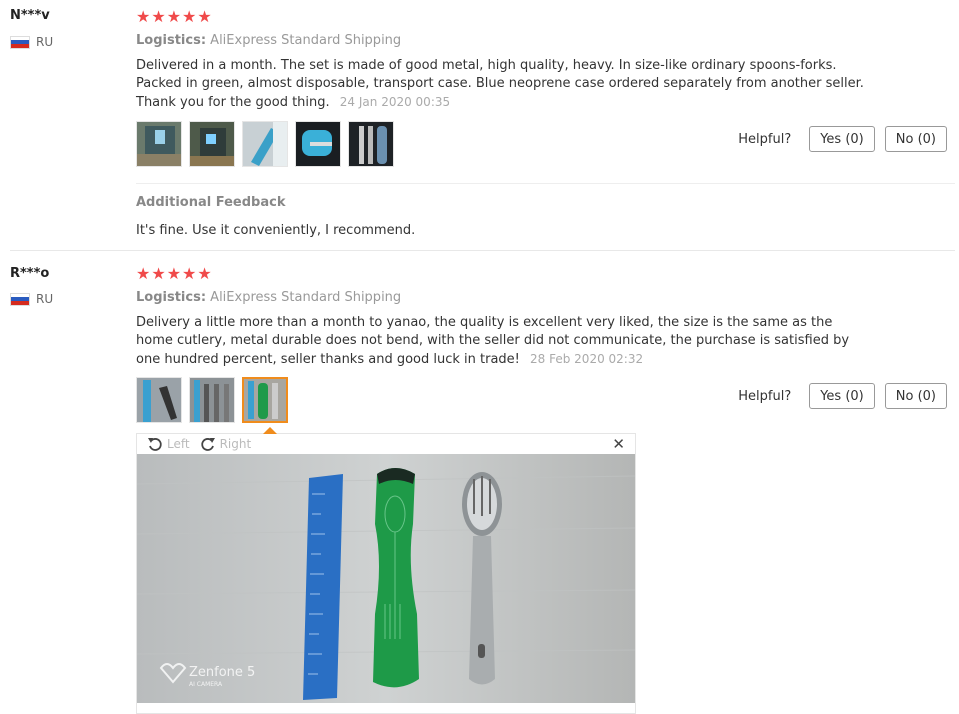 The image size is (959, 714). I want to click on rotate-right-button: Right, so click(226, 444).